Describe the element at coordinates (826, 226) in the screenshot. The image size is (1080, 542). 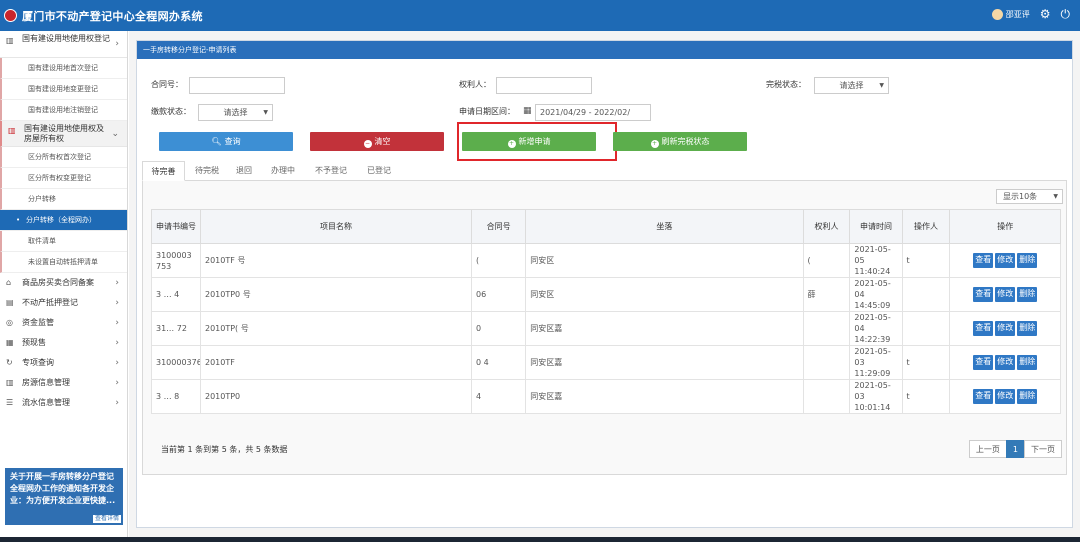
I see `col-owner: 权利人` at that location.